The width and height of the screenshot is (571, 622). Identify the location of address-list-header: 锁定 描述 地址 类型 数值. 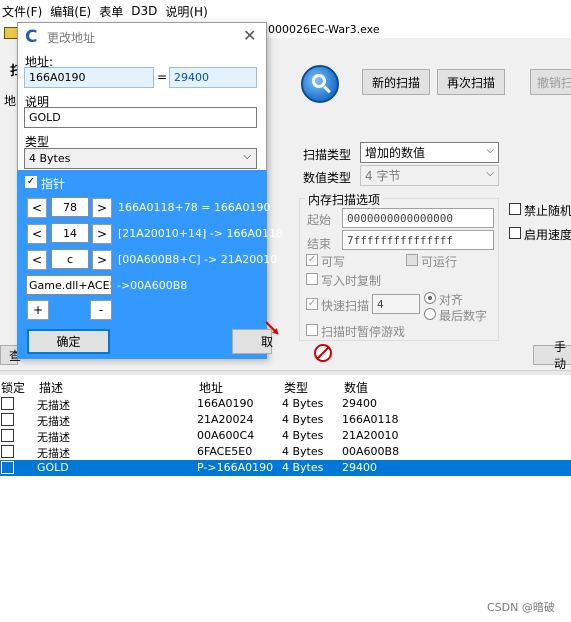
(285, 386).